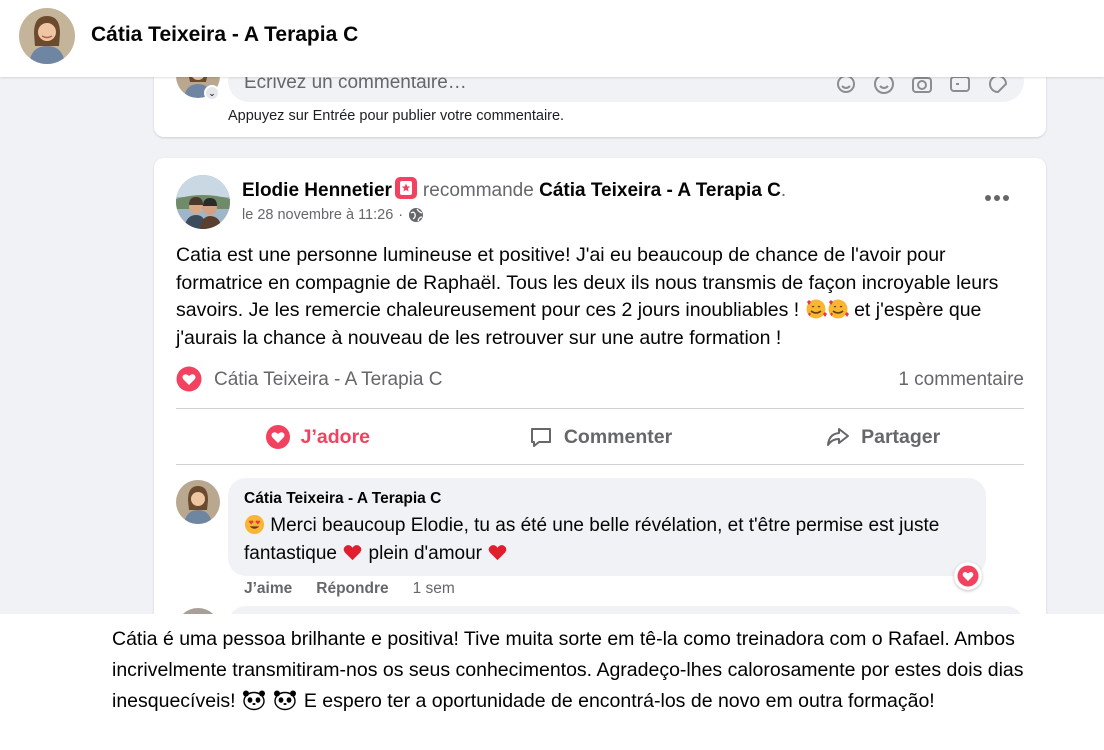 The height and width of the screenshot is (750, 1104). What do you see at coordinates (405, 188) in the screenshot?
I see `recommend-star-icon` at bounding box center [405, 188].